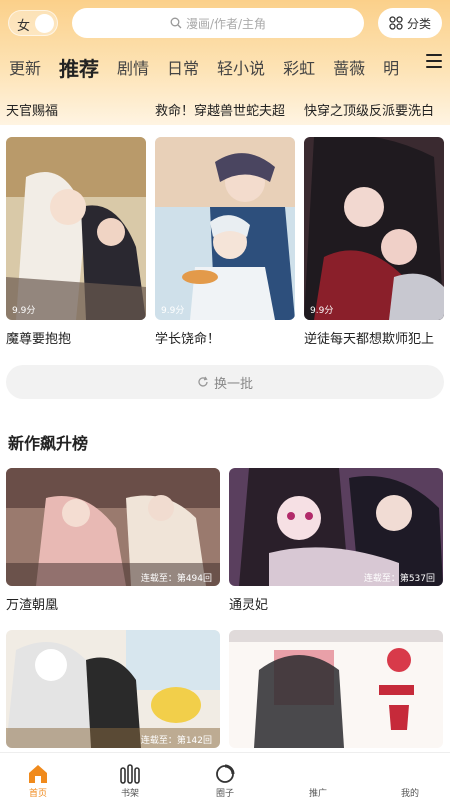  Describe the element at coordinates (349, 69) in the screenshot. I see `tab-rose: 蔷薇` at that location.